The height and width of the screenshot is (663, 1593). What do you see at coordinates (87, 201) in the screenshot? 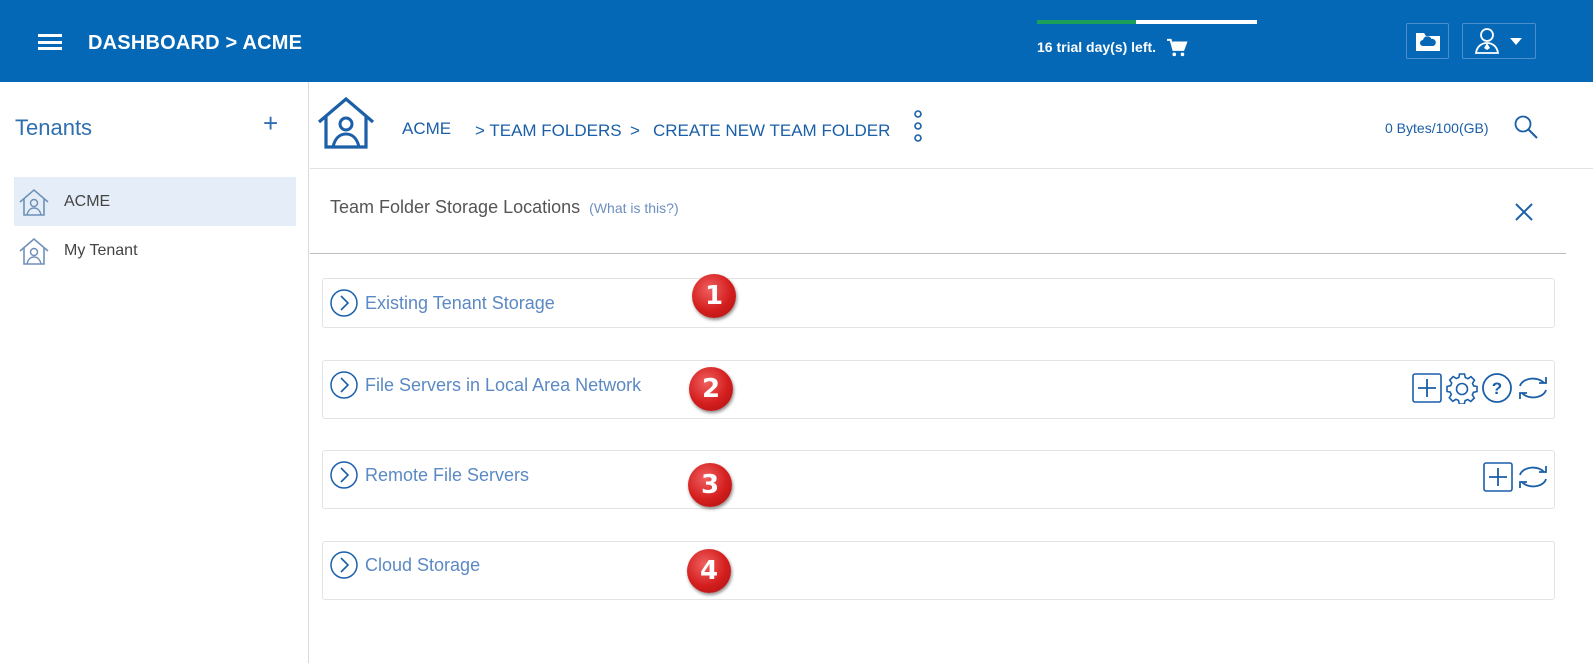
I see `sidebar-item-label: ACME` at bounding box center [87, 201].